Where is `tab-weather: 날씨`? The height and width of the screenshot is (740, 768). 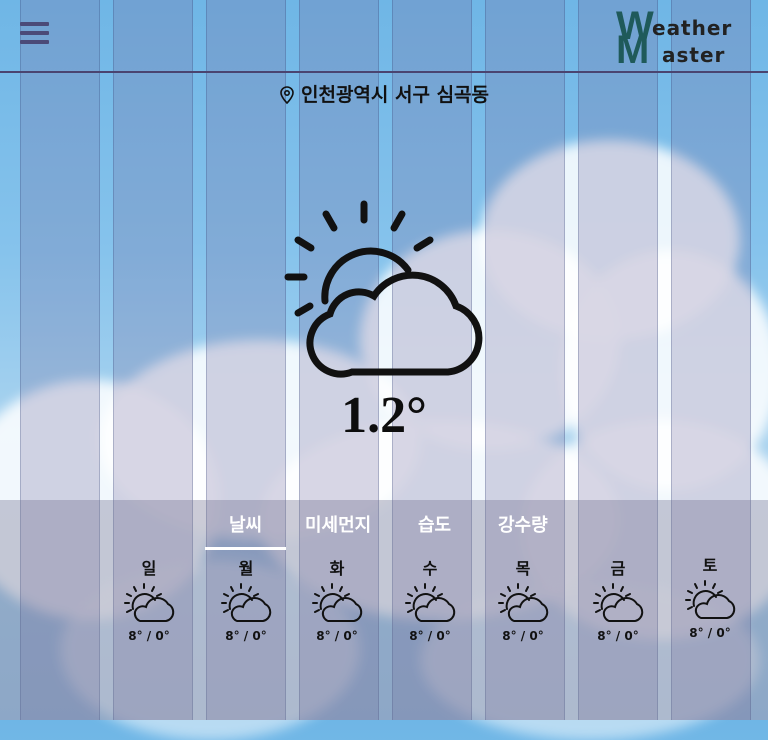
tab-weather: 날씨 is located at coordinates (245, 530).